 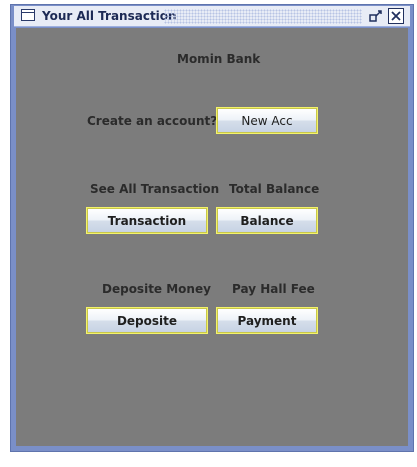 I want to click on bank-name-label: Momin Bank, so click(x=219, y=59).